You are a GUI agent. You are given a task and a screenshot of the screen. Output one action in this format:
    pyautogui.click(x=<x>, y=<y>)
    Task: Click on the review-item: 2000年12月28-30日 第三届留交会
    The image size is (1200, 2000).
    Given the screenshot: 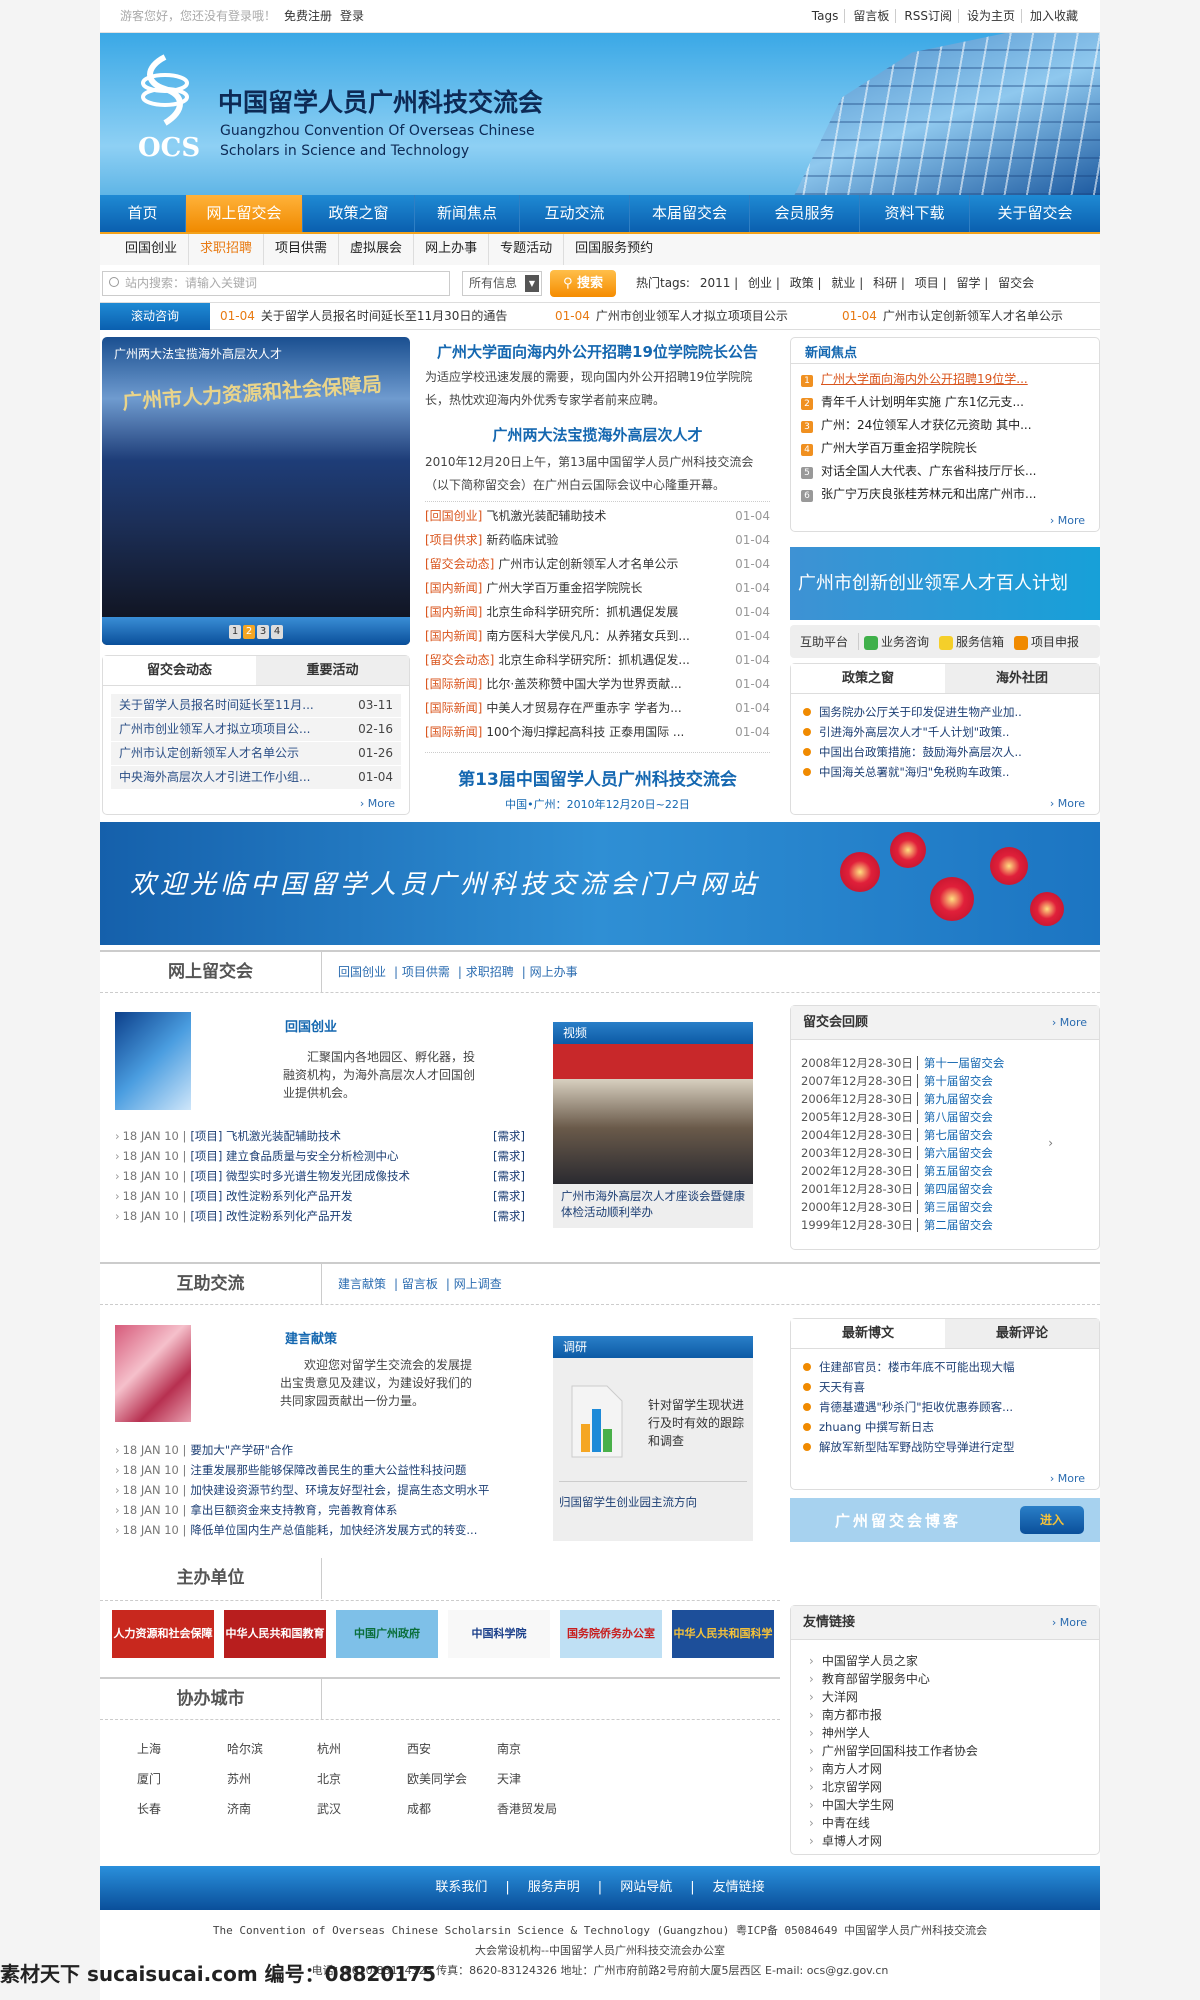 What is the action you would take?
    pyautogui.click(x=945, y=1207)
    